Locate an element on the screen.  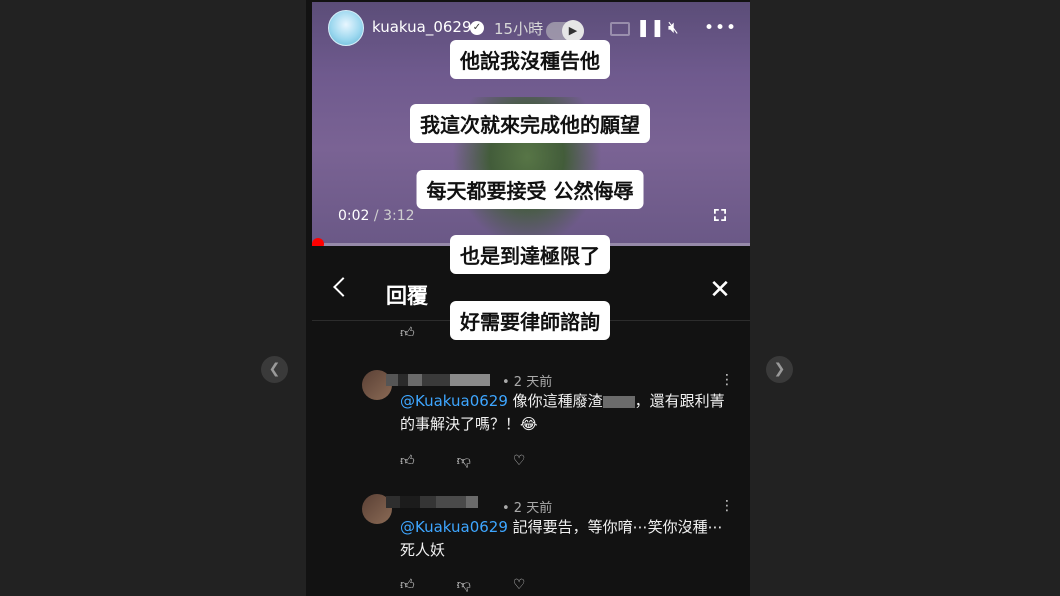
current-time: 0:02 is located at coordinates (354, 216).